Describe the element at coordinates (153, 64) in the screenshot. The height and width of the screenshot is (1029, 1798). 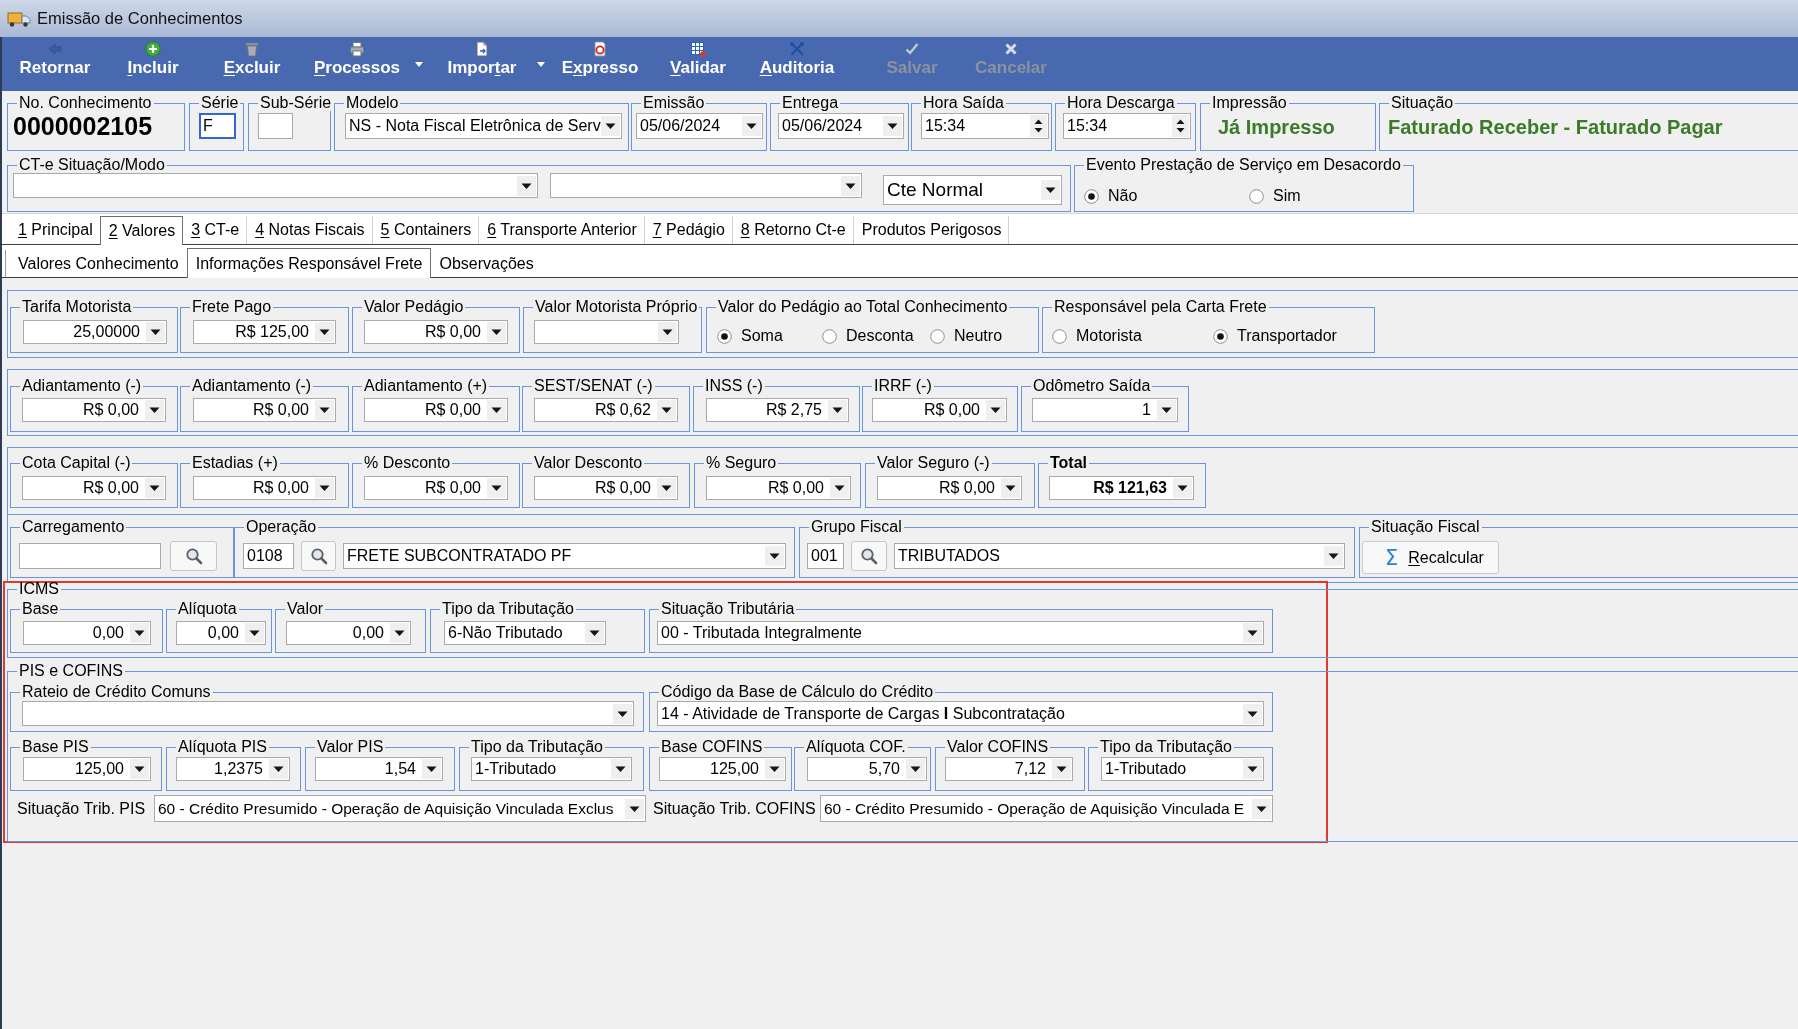
I see `toolbar-button: Incluir` at that location.